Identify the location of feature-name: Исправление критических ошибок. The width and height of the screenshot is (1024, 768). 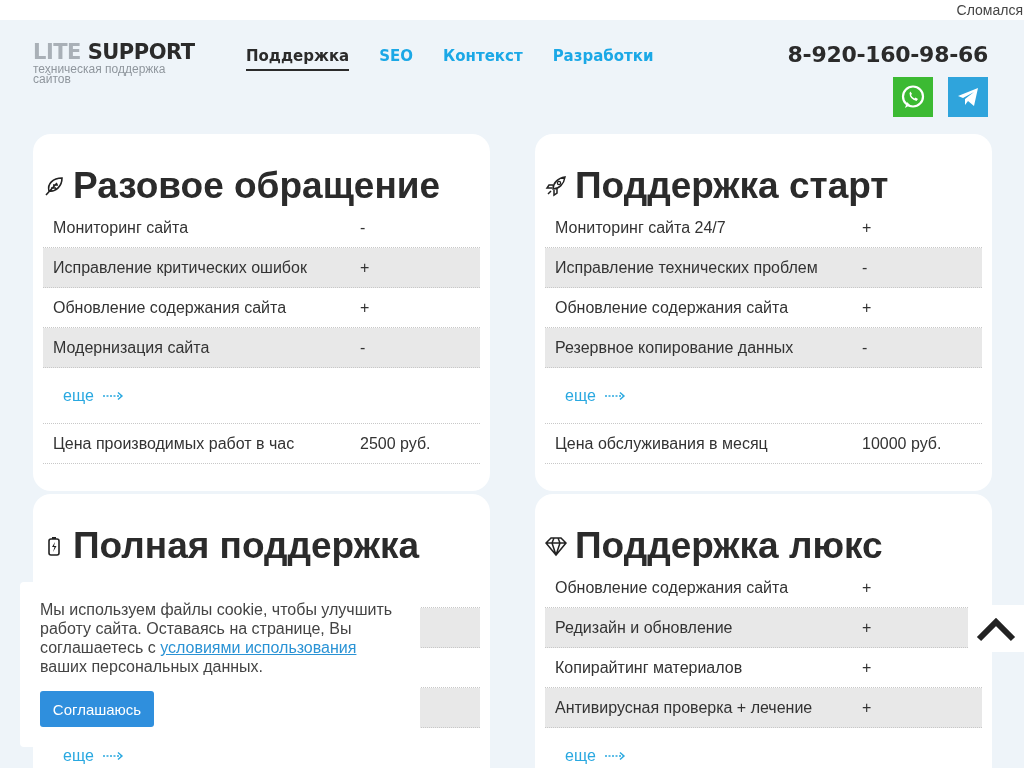
(180, 267).